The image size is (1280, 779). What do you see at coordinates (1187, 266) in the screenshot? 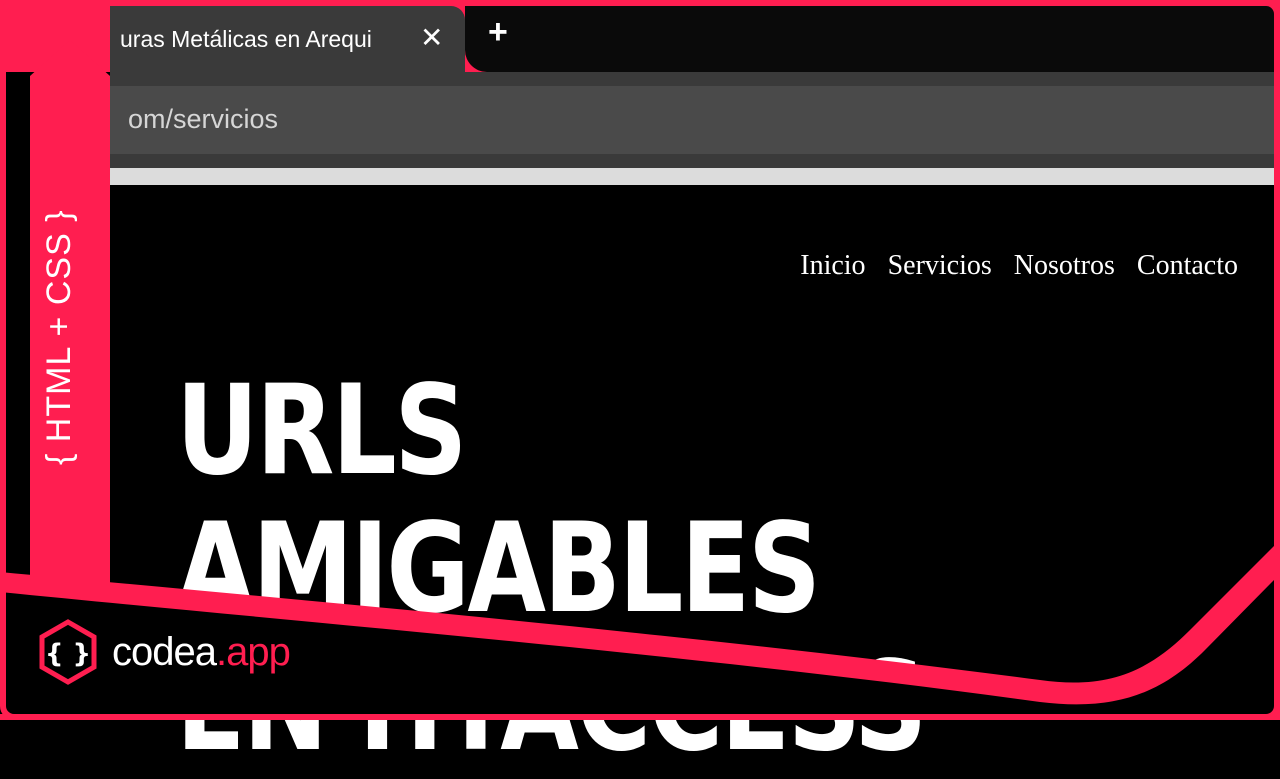
I see `nav-link-contacto: Contacto` at bounding box center [1187, 266].